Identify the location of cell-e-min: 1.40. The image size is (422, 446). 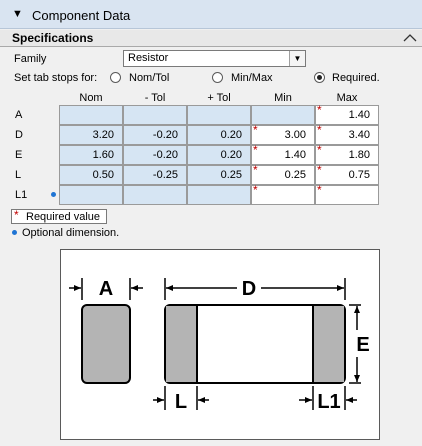
(283, 154).